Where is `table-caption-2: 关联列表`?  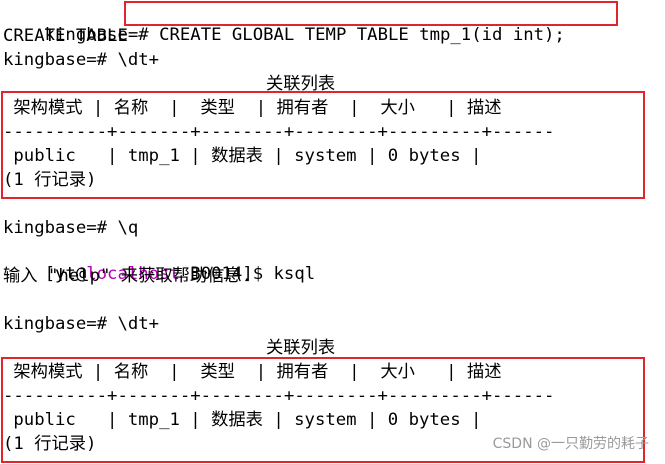
table-caption-2: 关联列表 is located at coordinates (301, 348).